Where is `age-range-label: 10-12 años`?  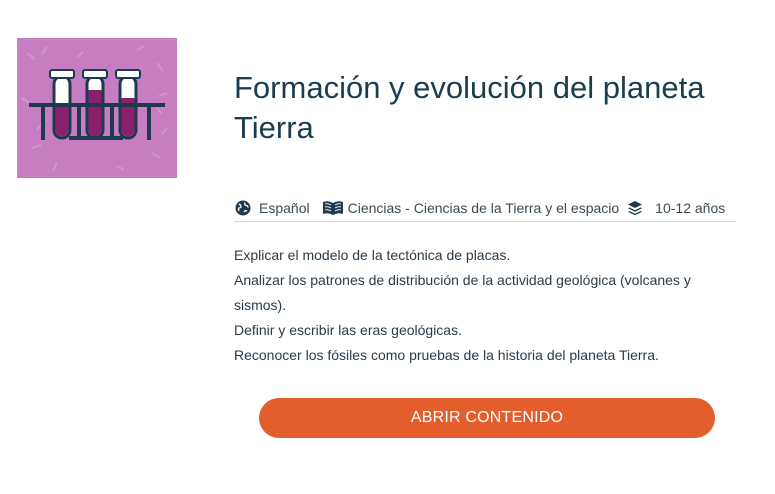
age-range-label: 10-12 años is located at coordinates (690, 208).